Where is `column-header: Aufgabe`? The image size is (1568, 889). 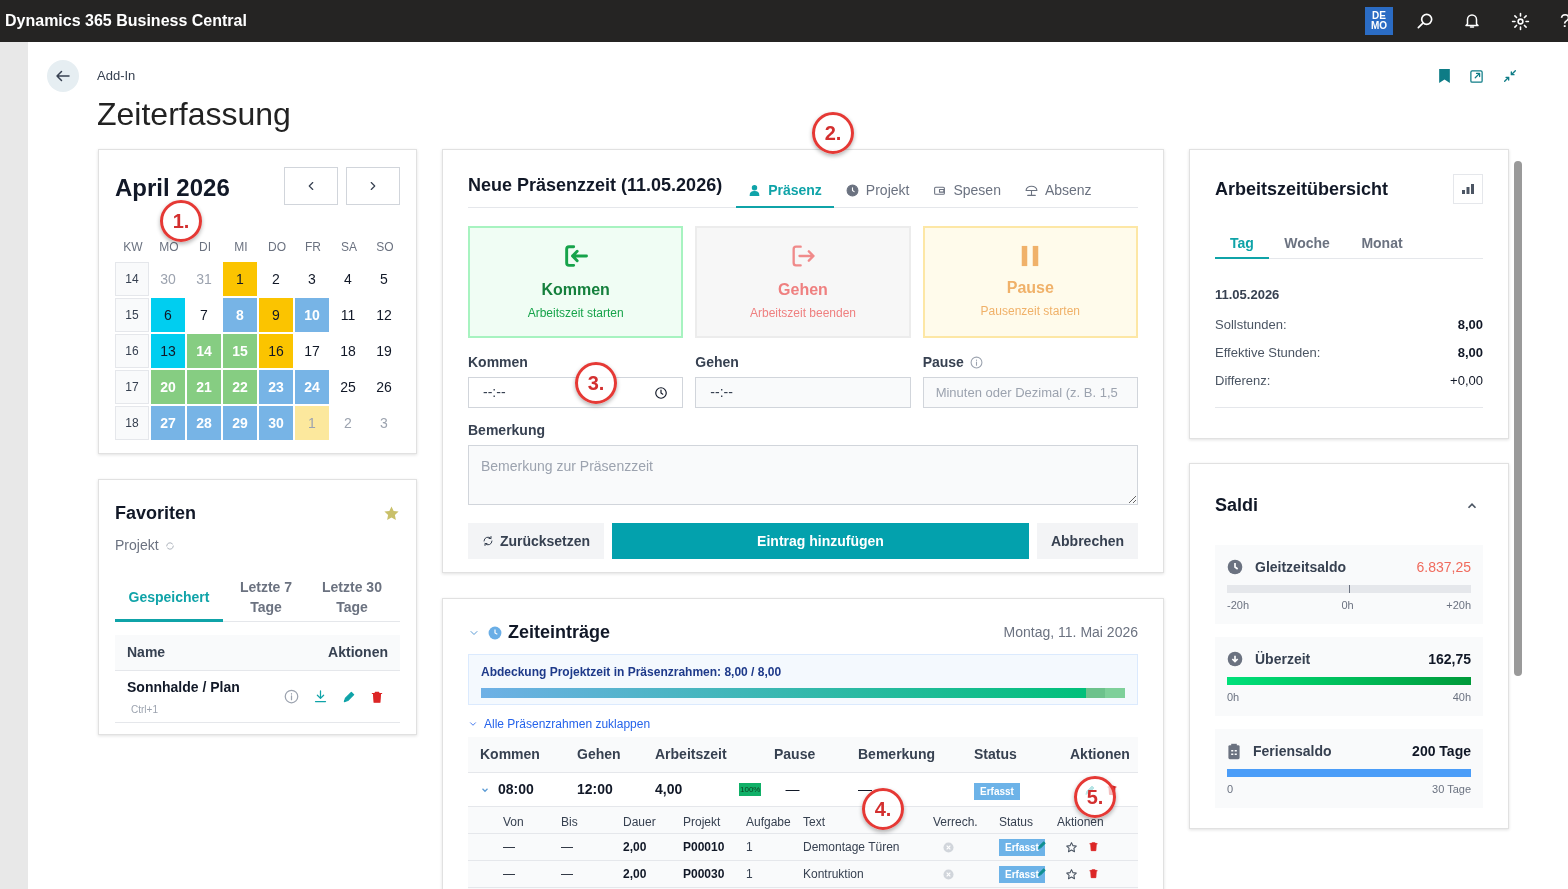
column-header: Aufgabe is located at coordinates (768, 822).